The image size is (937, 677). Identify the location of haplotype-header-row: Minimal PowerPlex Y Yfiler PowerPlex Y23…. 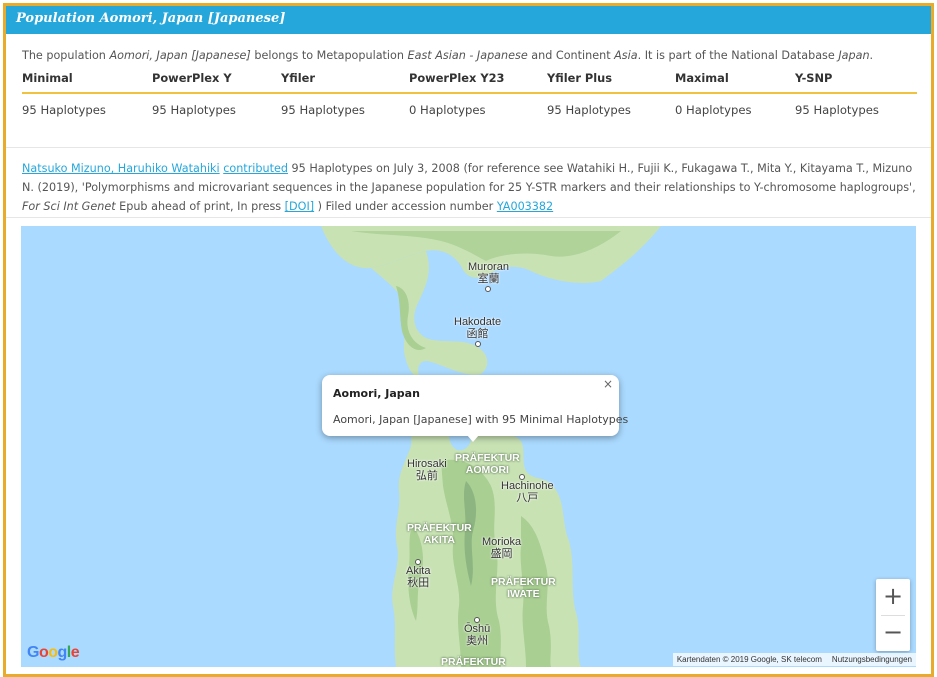
(469, 82).